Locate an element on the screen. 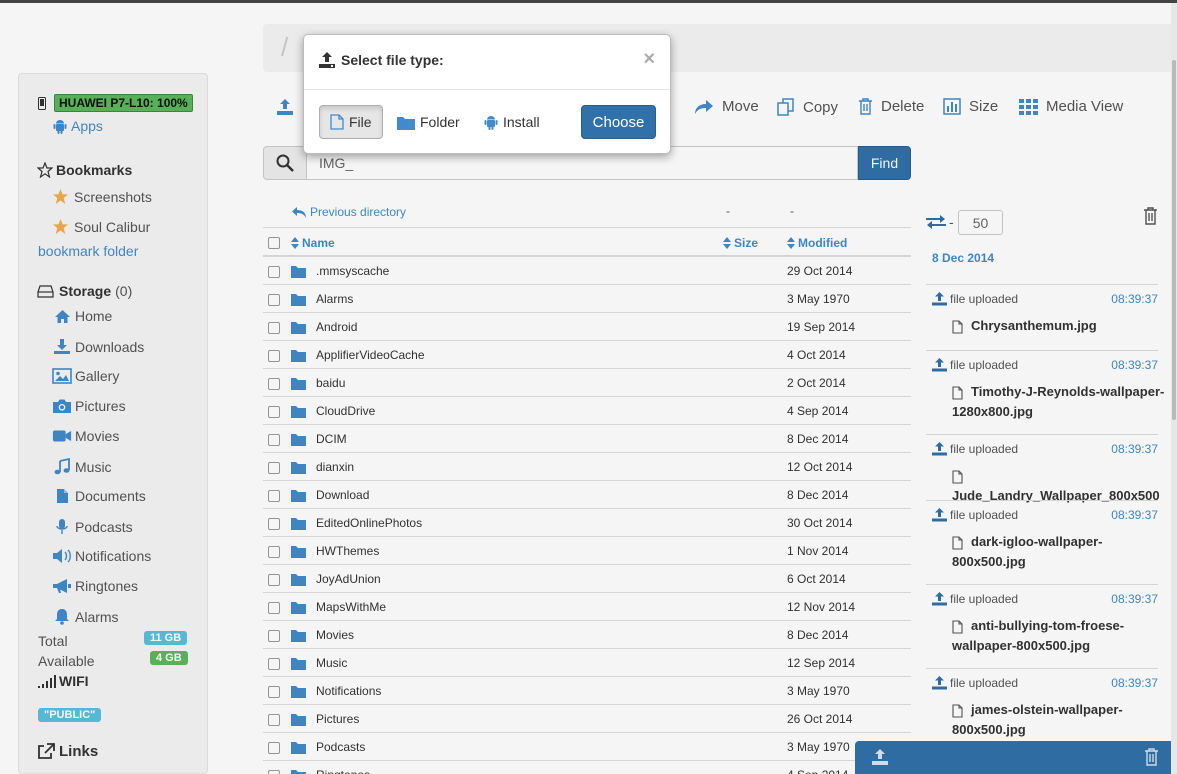 This screenshot has width=1177, height=774. folder-option-label: Folder is located at coordinates (440, 122).